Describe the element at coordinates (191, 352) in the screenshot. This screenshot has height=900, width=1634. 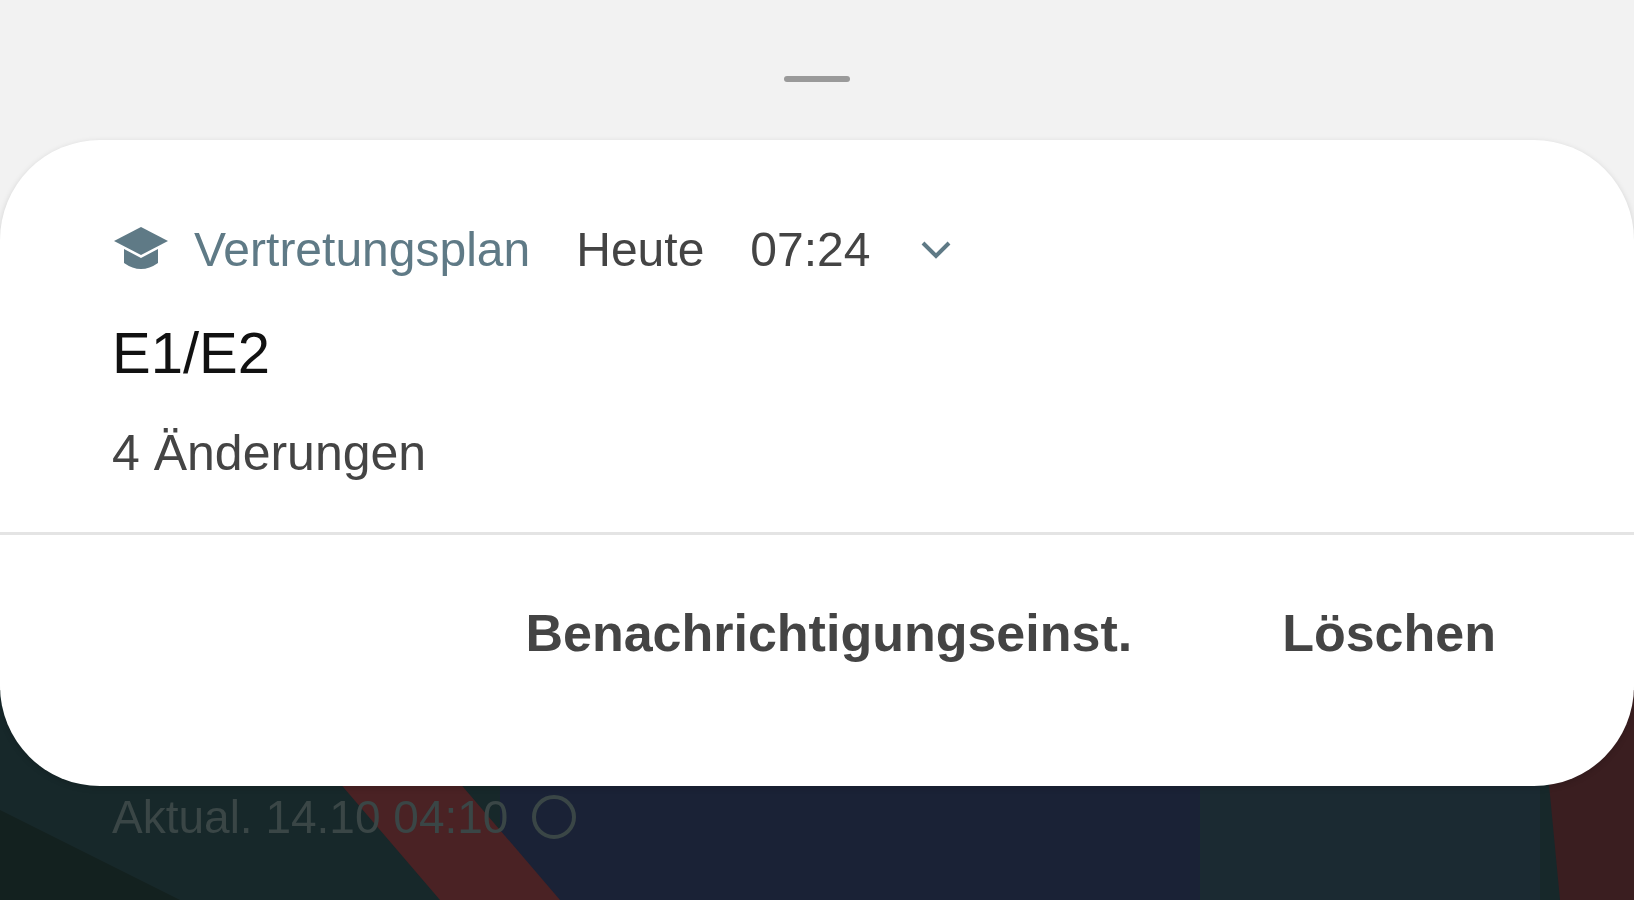
I see `notification-title: E1/E2` at that location.